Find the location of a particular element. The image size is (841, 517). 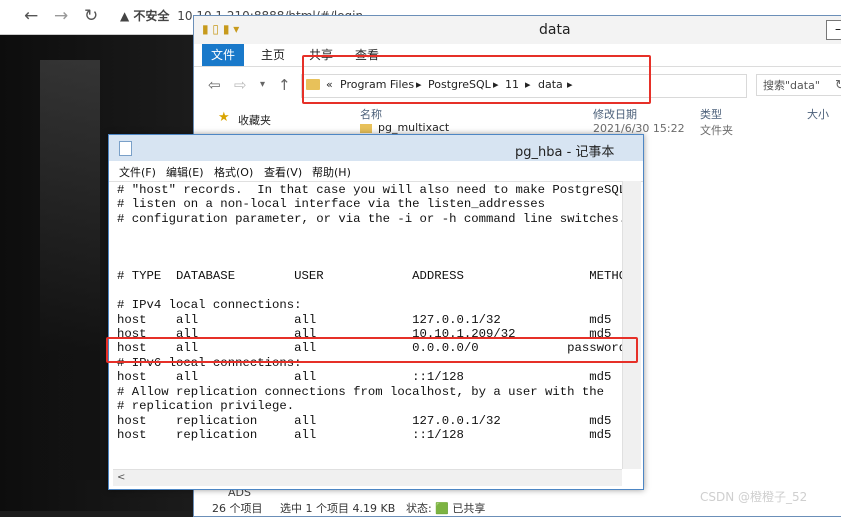

text-line: host replication all ::1/128 md5 is located at coordinates (364, 434).